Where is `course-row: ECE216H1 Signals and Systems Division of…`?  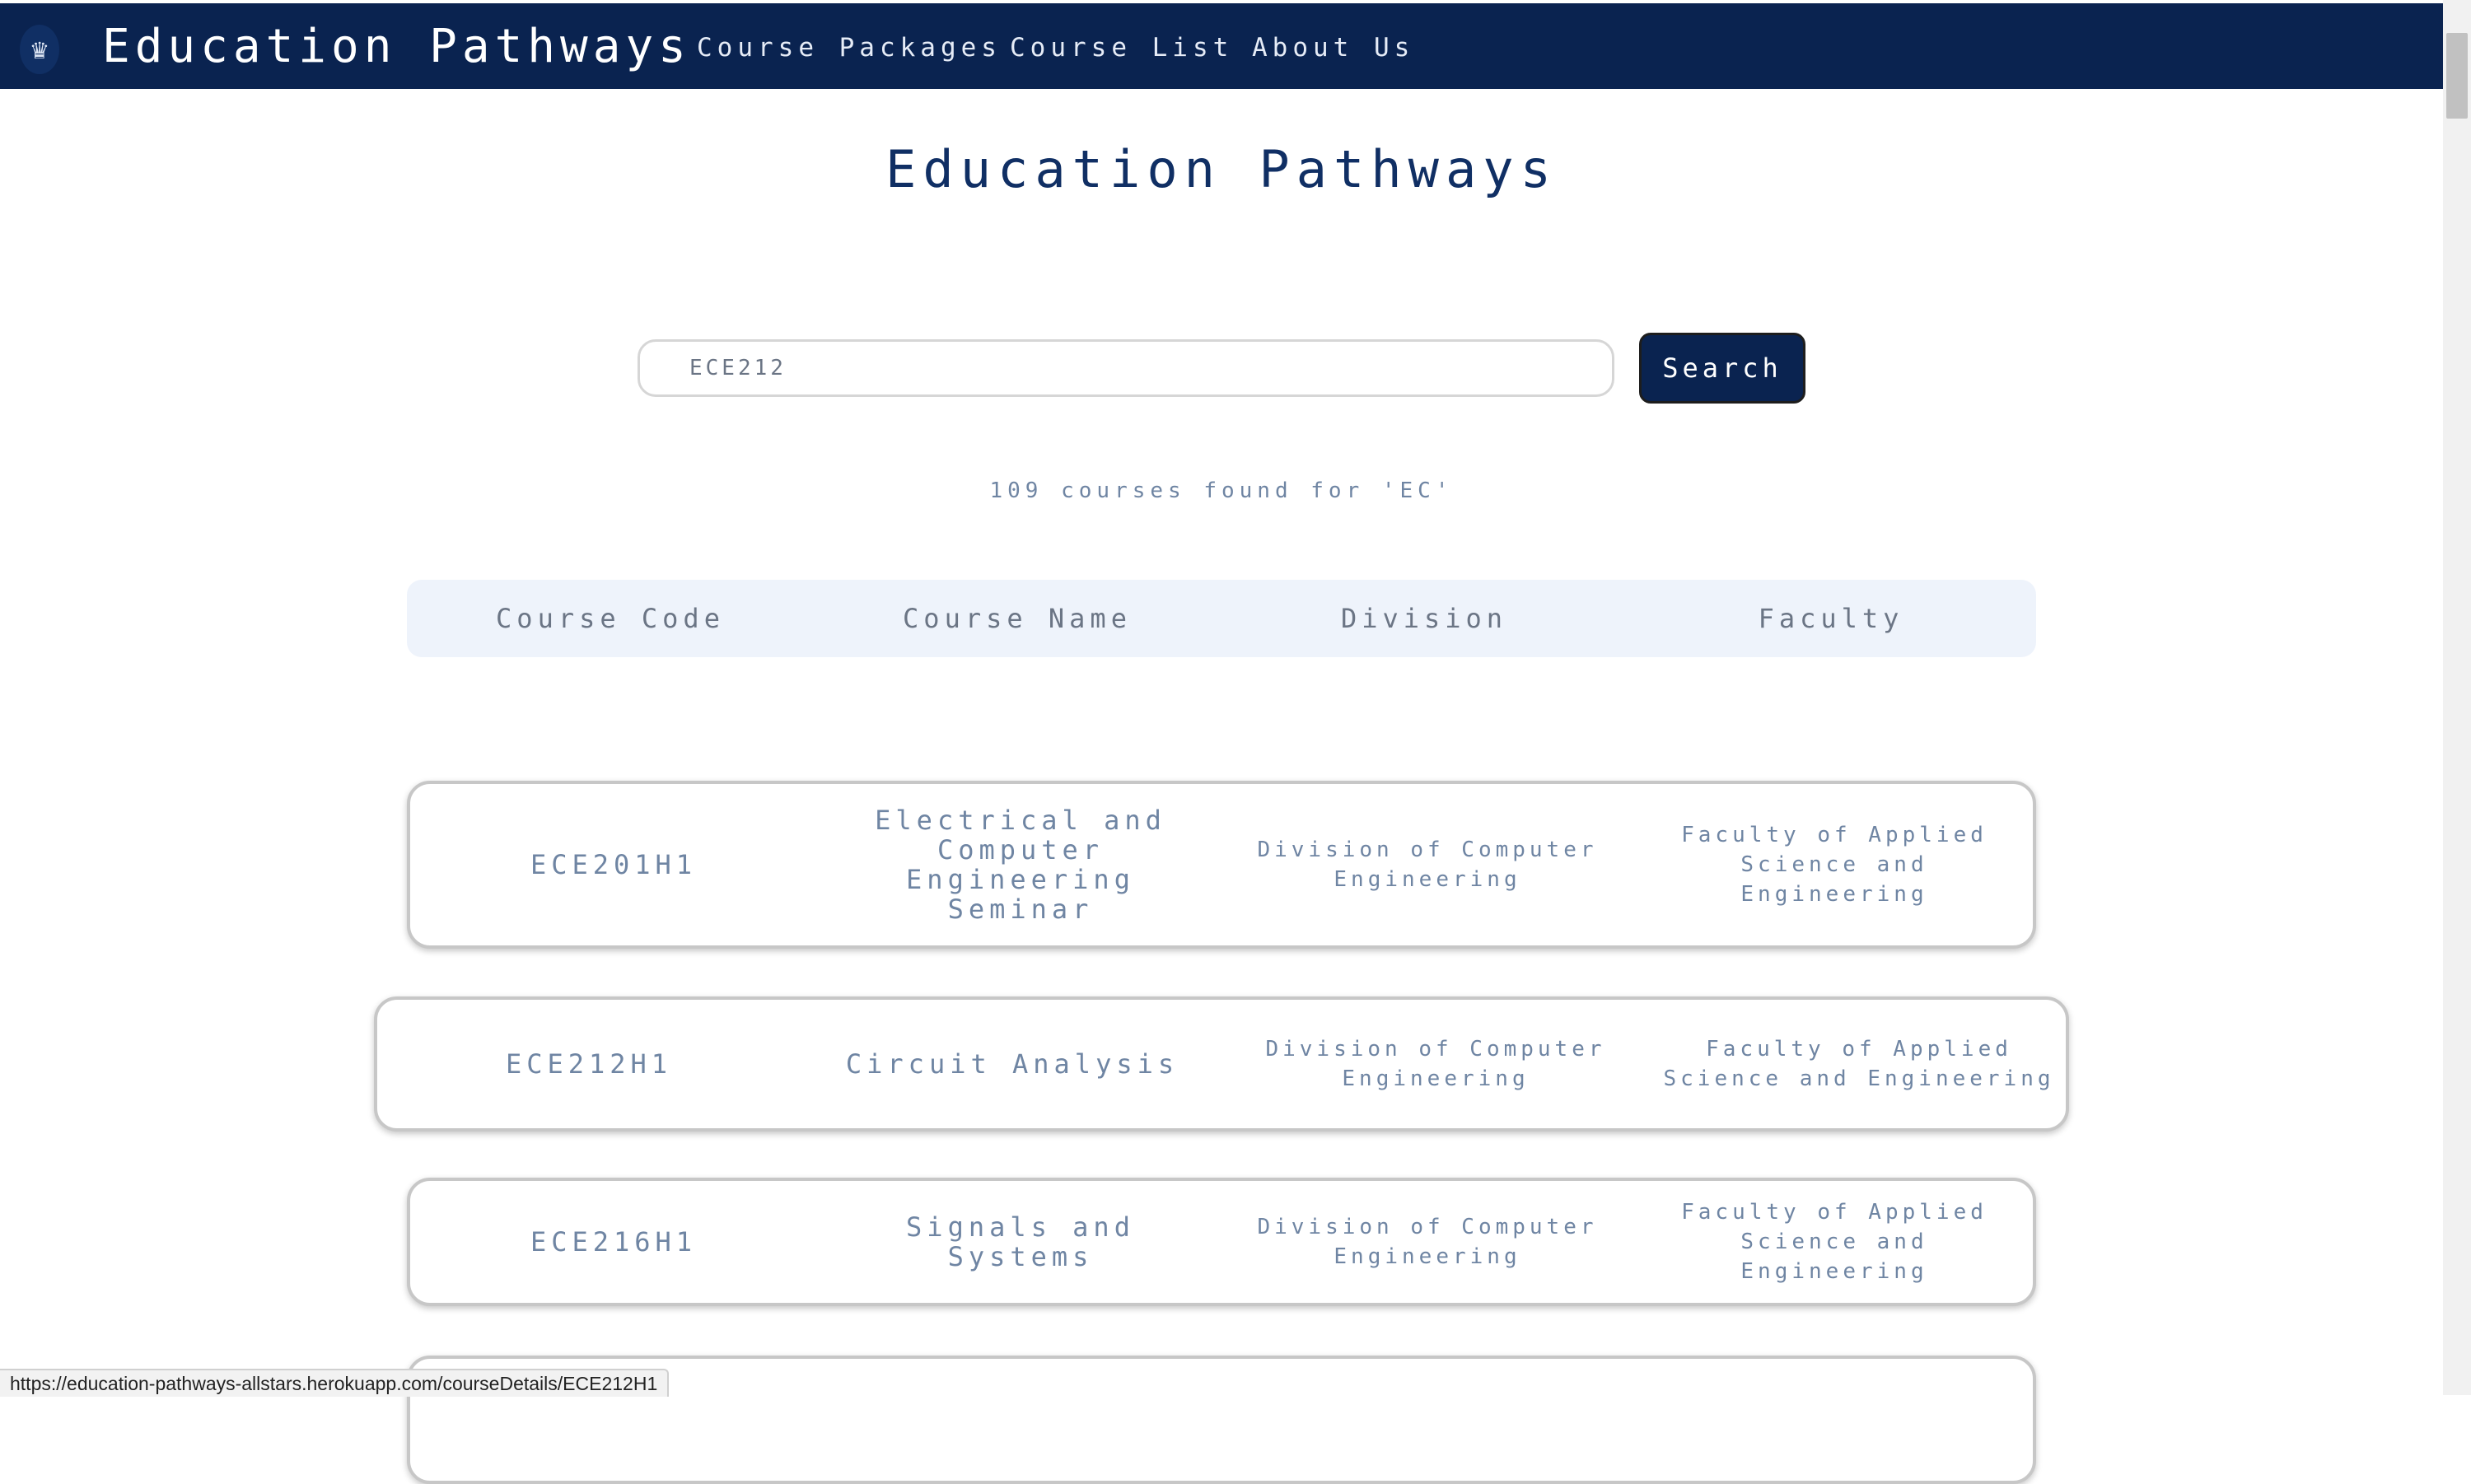 course-row: ECE216H1 Signals and Systems Division of… is located at coordinates (1221, 1242).